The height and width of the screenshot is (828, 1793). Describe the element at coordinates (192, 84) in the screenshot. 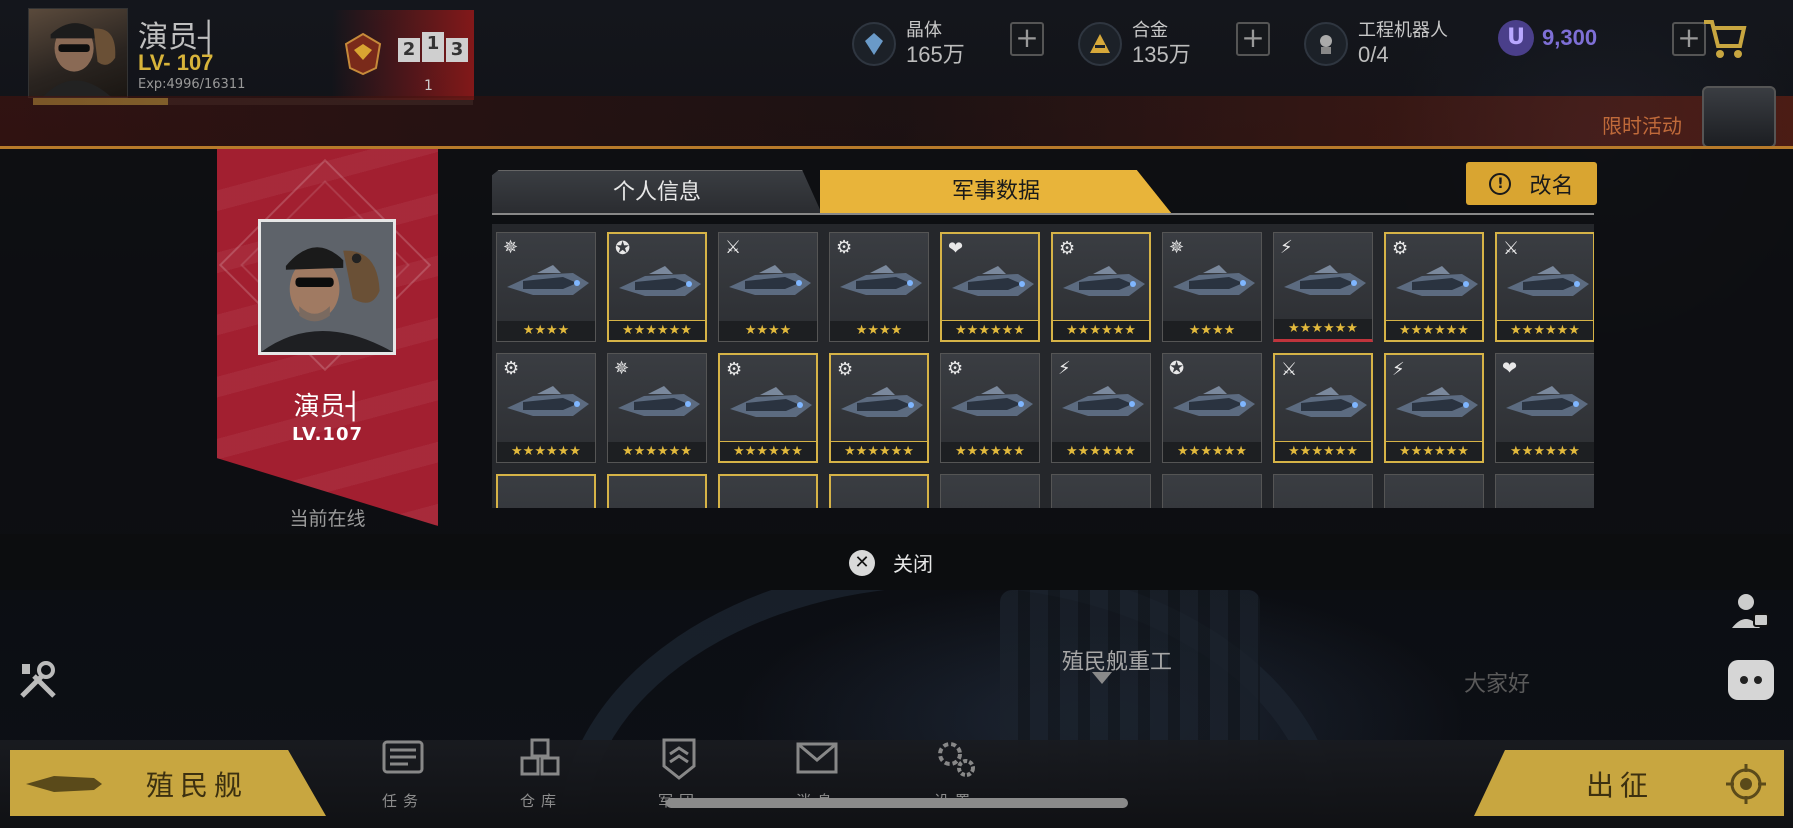

I see `player-exp: Exp:4996/16311` at that location.